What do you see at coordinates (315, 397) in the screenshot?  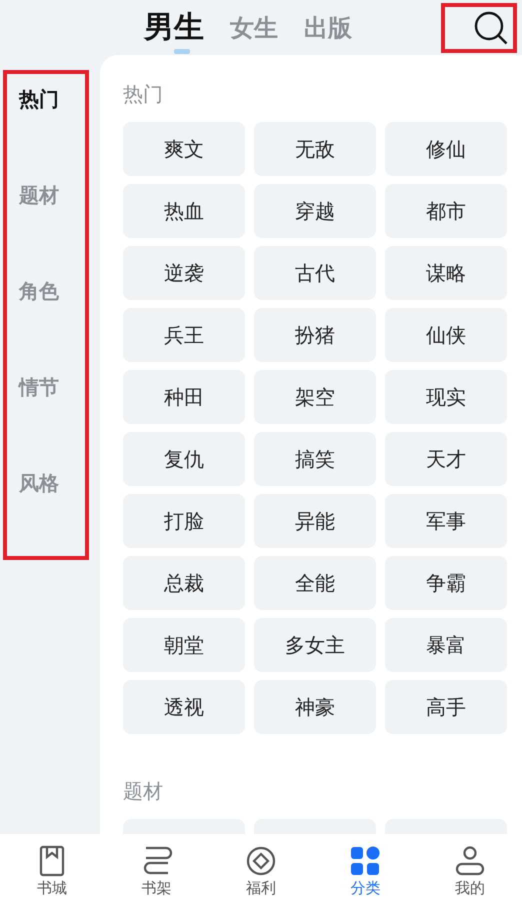 I see `tag-chip: 架空` at bounding box center [315, 397].